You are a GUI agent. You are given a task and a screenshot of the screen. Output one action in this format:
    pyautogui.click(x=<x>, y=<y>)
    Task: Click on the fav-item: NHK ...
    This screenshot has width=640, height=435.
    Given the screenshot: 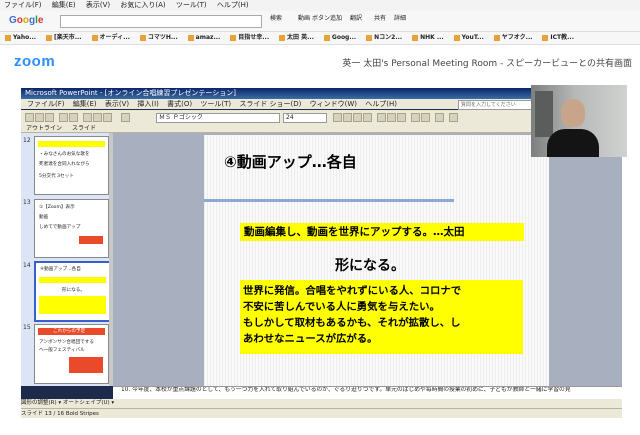 What is the action you would take?
    pyautogui.click(x=428, y=37)
    